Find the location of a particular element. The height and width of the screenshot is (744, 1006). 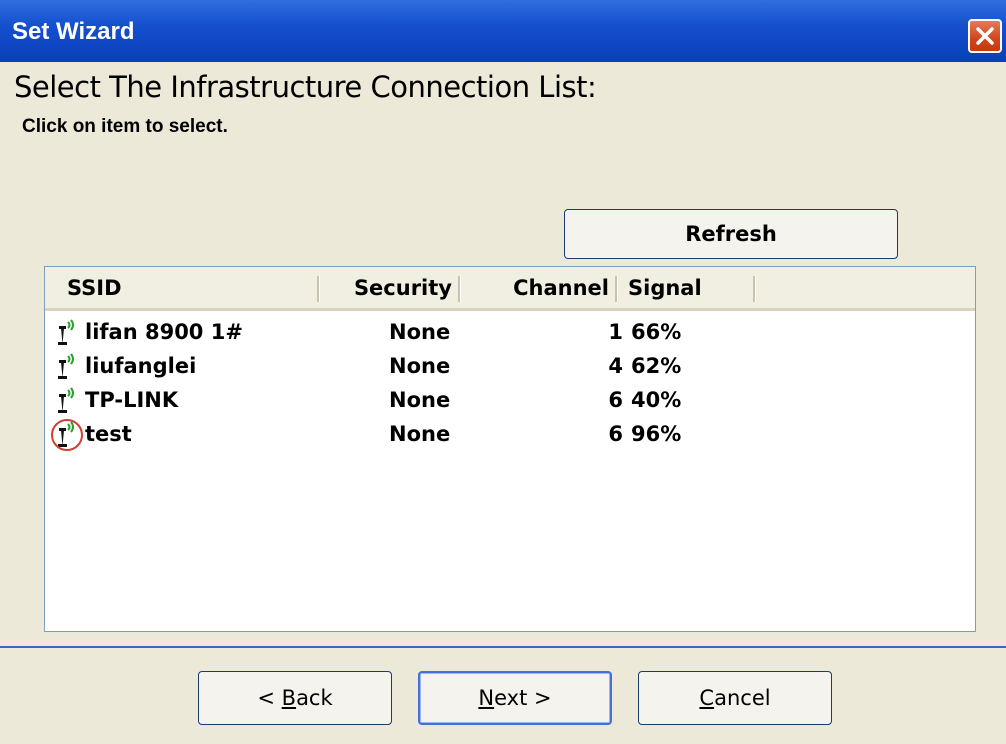

channel-cell: 1 is located at coordinates (615, 332).